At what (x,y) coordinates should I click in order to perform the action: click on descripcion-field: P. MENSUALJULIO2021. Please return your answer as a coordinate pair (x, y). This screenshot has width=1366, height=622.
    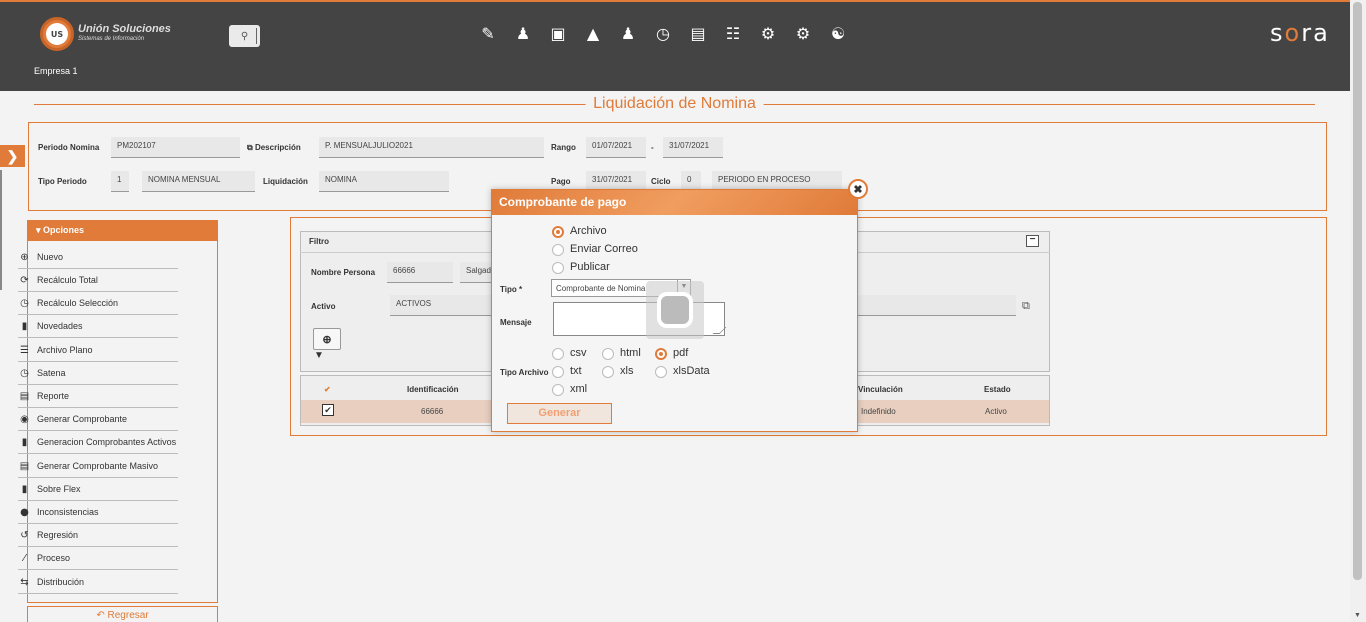
    Looking at the image, I should click on (431, 147).